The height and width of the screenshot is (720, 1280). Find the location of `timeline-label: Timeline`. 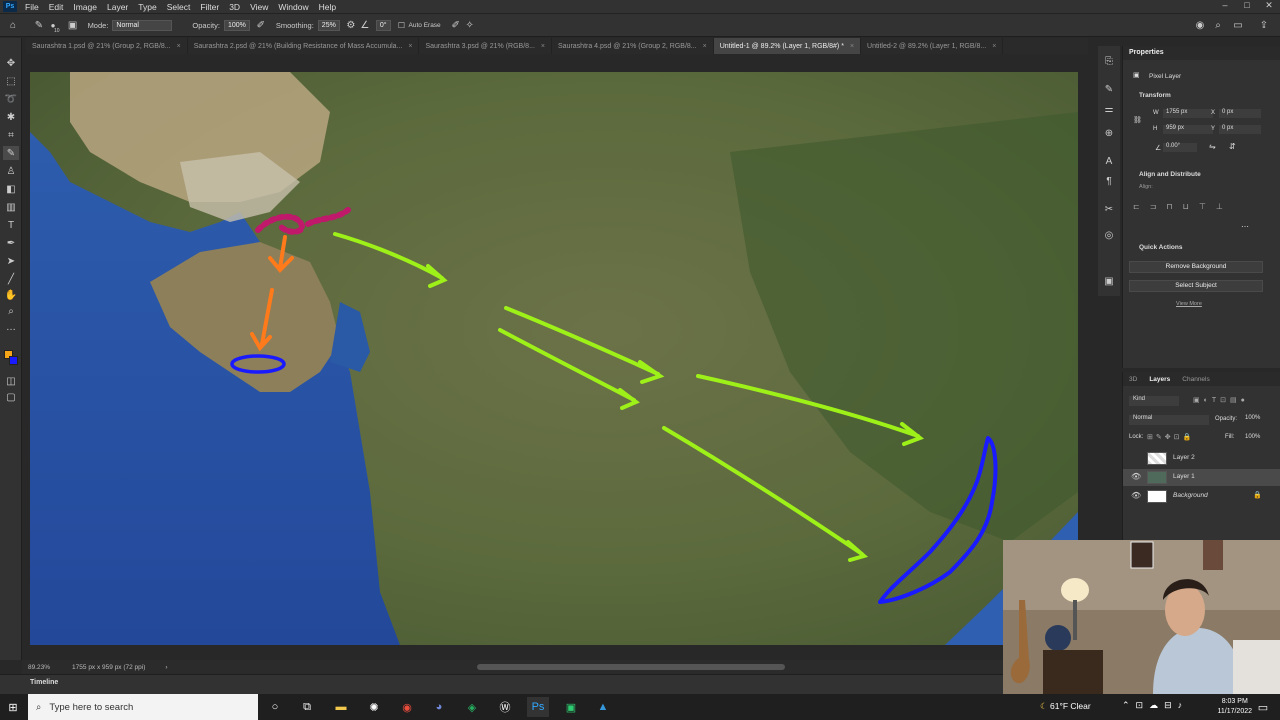

timeline-label: Timeline is located at coordinates (44, 682).